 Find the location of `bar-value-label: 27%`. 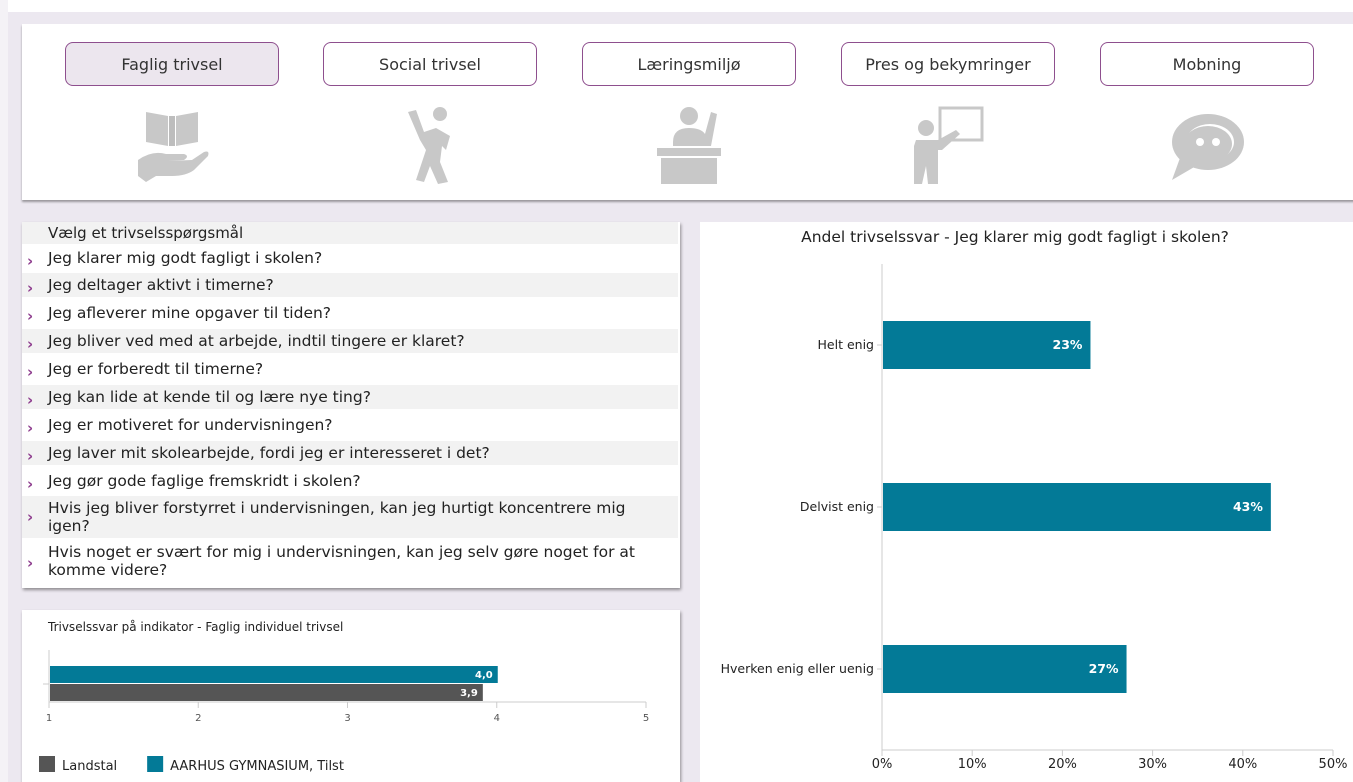

bar-value-label: 27% is located at coordinates (1104, 668).